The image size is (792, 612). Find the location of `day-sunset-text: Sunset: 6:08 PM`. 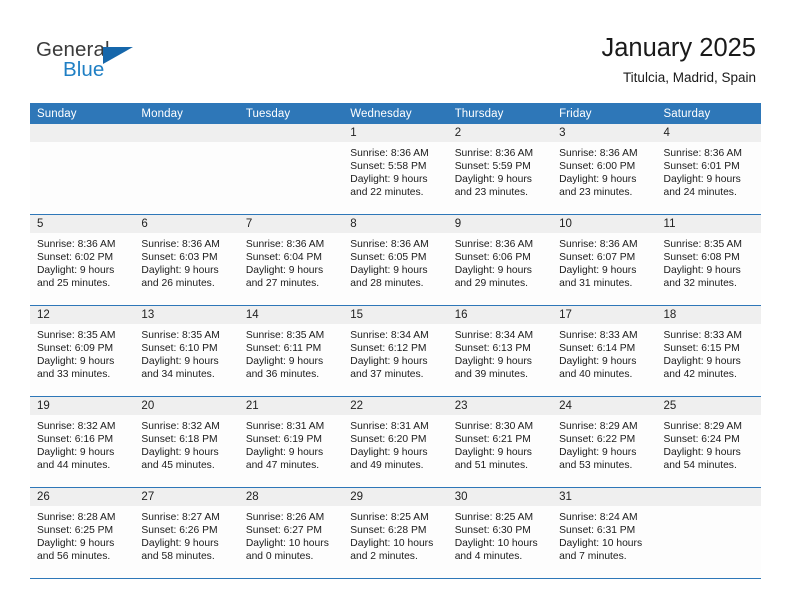

day-sunset-text: Sunset: 6:08 PM is located at coordinates (701, 258).